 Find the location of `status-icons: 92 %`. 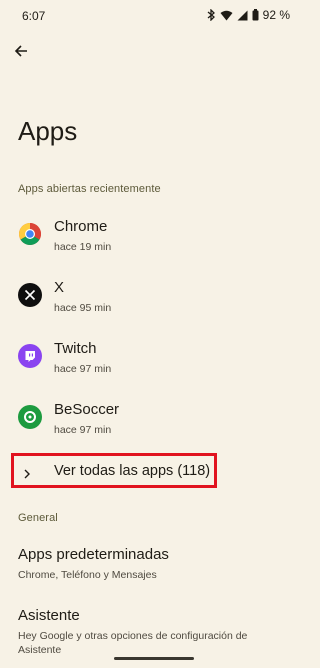

status-icons: 92 % is located at coordinates (248, 15).